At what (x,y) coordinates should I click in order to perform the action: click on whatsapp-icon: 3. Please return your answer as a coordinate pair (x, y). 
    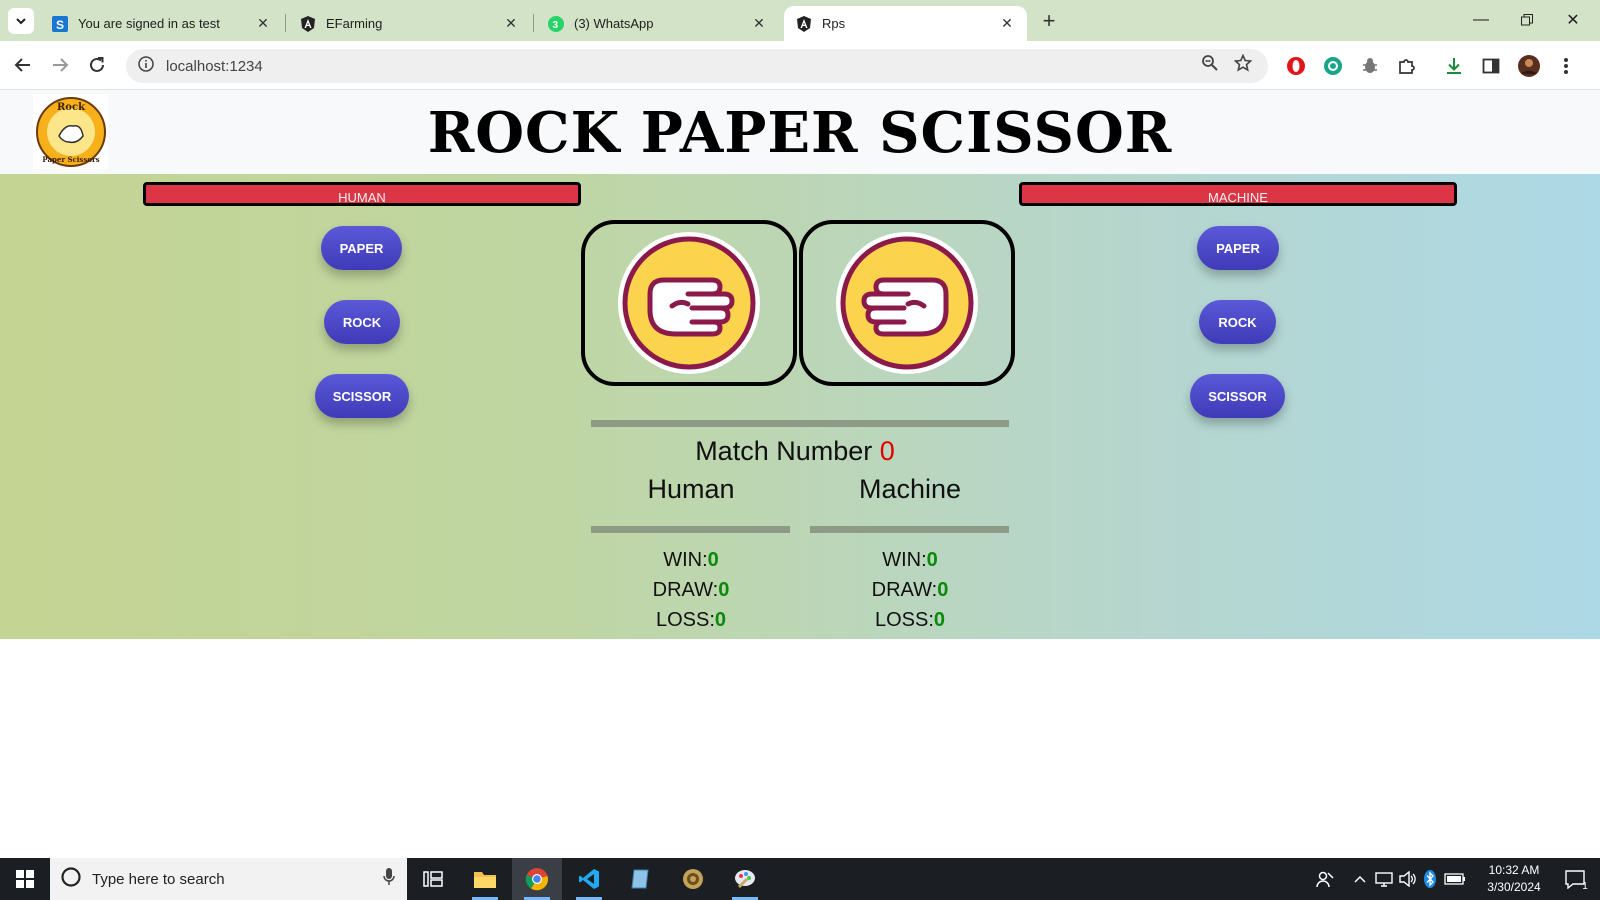
    Looking at the image, I should click on (556, 23).